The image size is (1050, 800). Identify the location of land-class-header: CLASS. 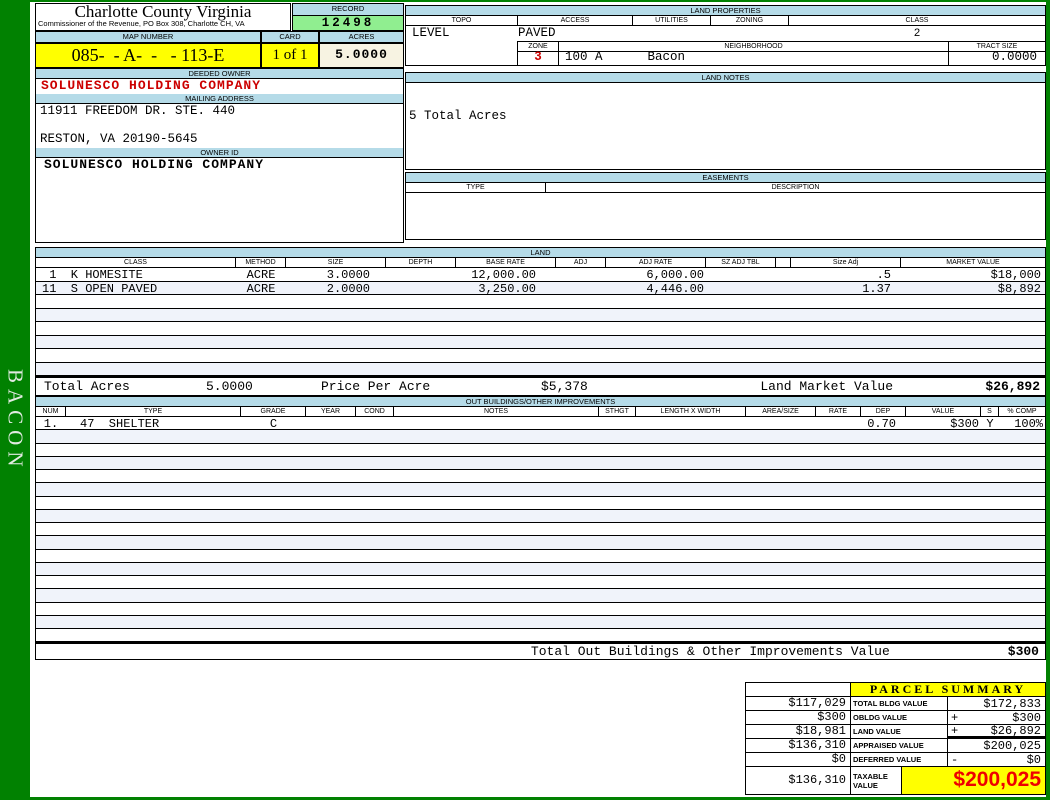
(136, 263).